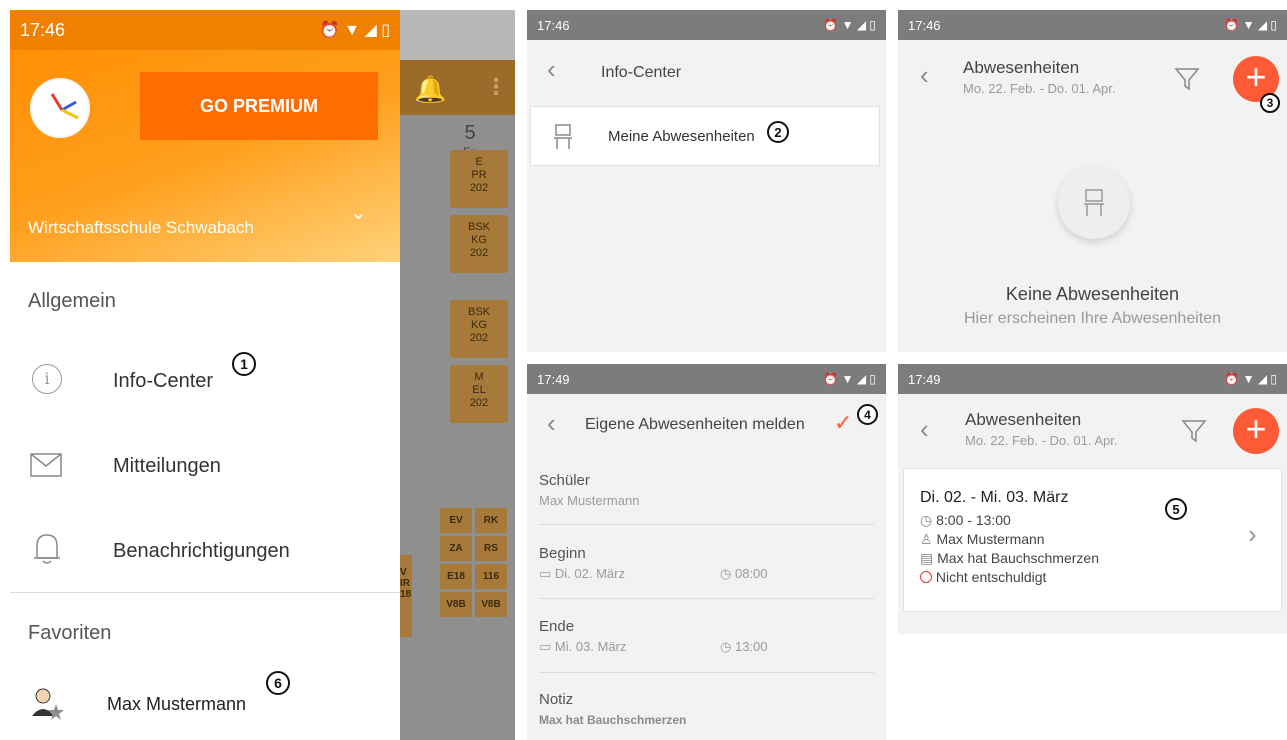 The height and width of the screenshot is (740, 1287). Describe the element at coordinates (867, 414) in the screenshot. I see `step-badge-4: 4` at that location.